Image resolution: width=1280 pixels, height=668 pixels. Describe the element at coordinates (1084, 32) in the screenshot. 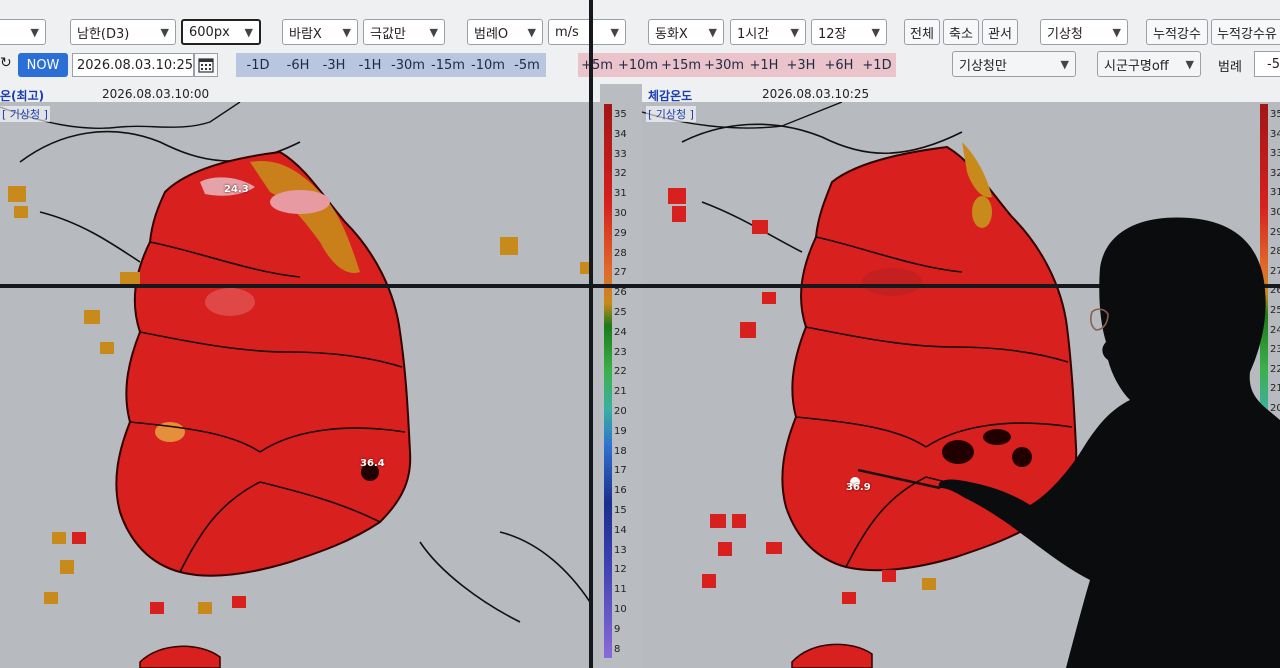

I see `agency-select: 기상청 ▼` at that location.